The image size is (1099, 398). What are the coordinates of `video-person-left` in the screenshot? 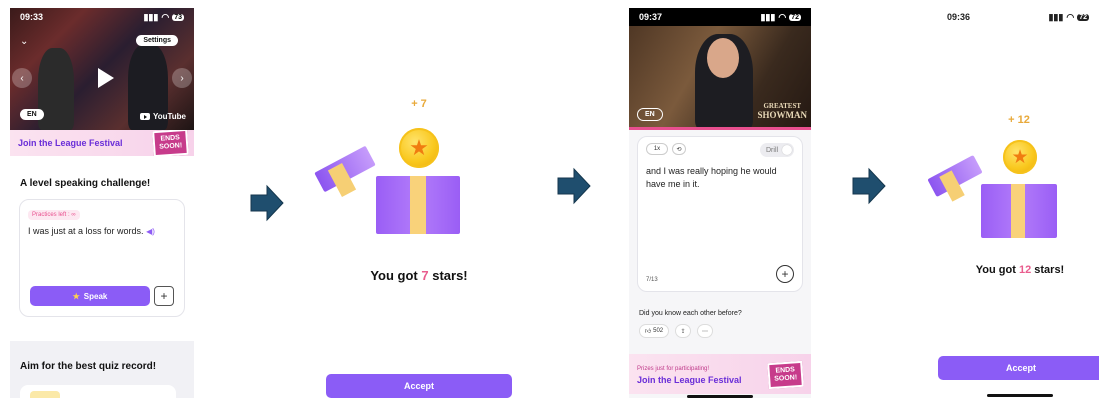 It's located at (56, 89).